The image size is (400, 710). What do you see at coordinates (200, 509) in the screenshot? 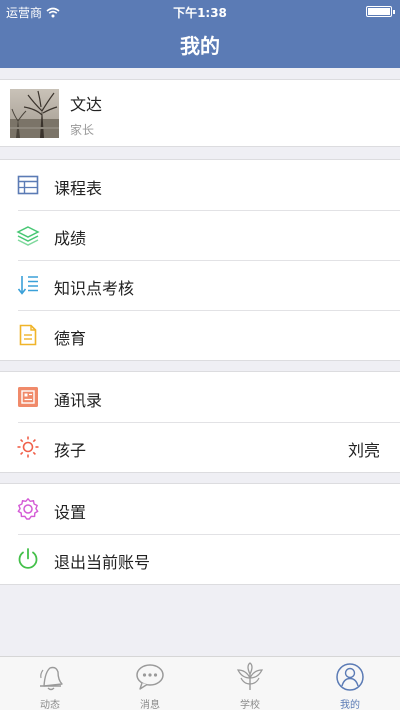
I see `menu-item-settings: 设置` at bounding box center [200, 509].